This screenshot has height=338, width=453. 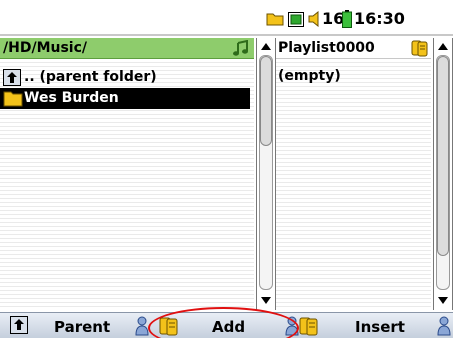 I want to click on insert-button: Insert, so click(x=369, y=325).